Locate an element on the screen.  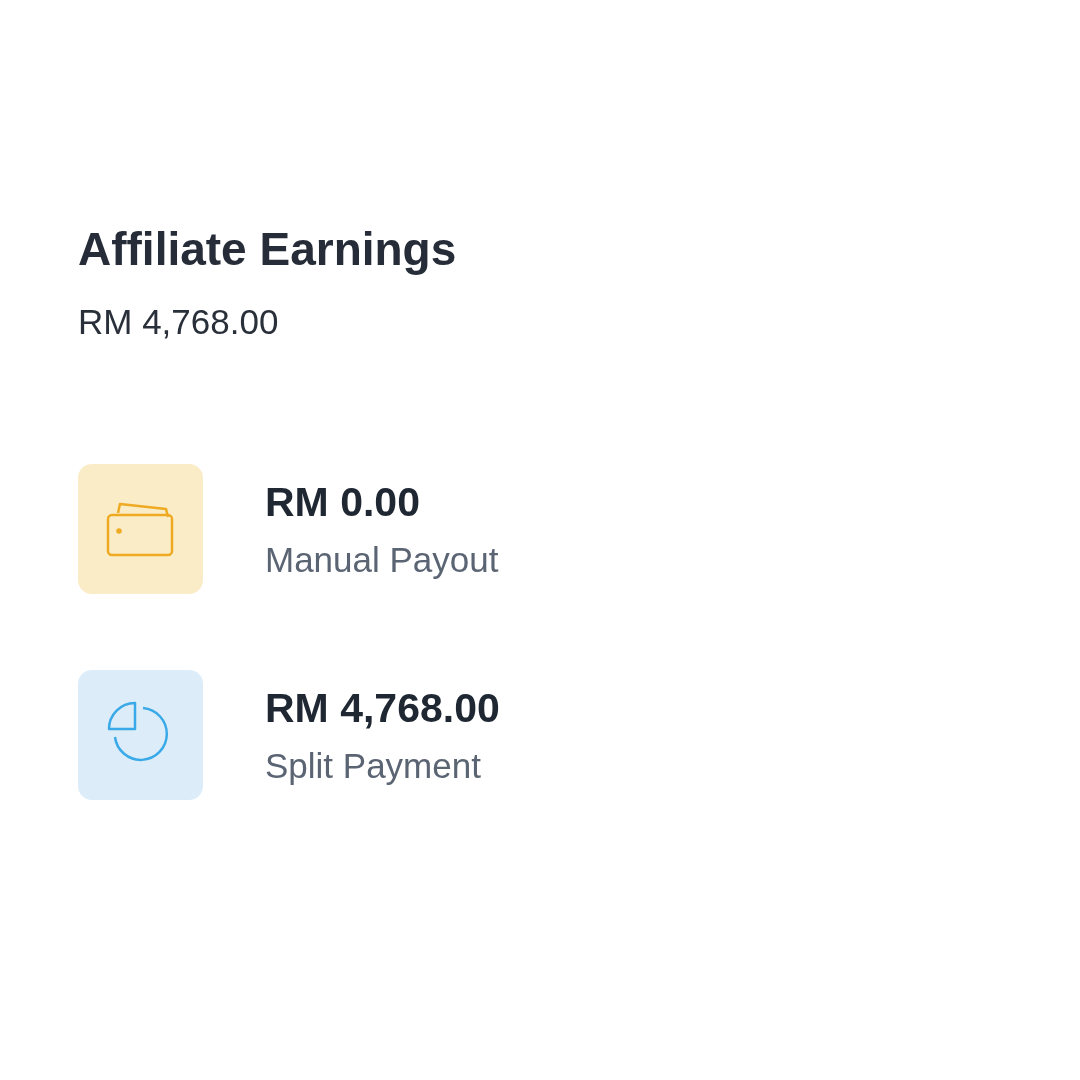
payout-type-label: Manual Payout is located at coordinates (382, 559).